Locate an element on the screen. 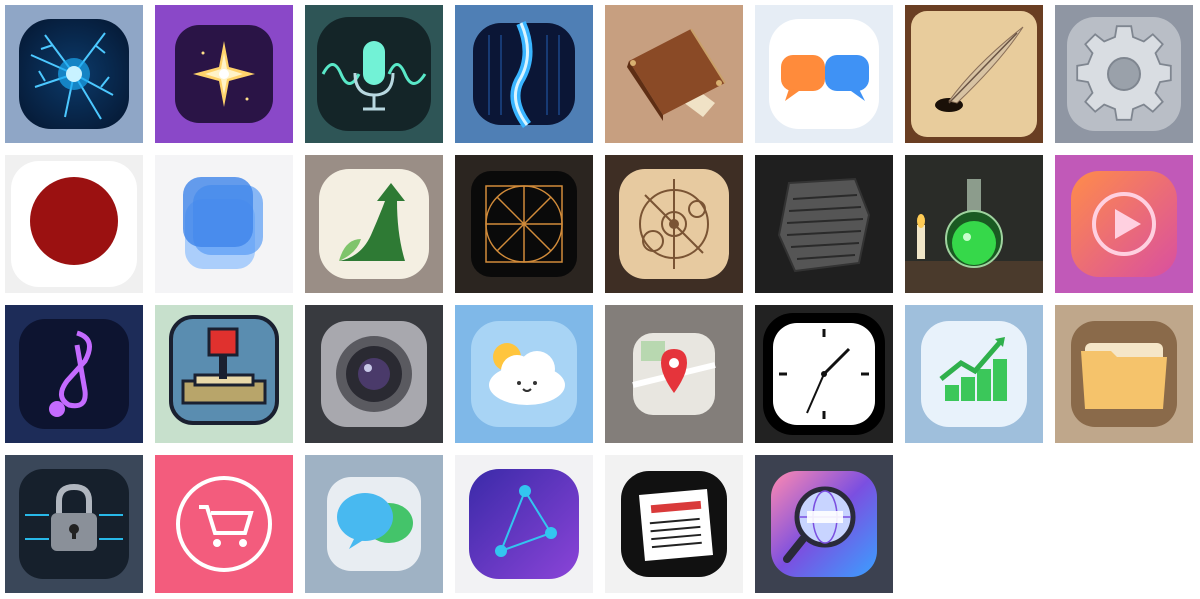 The image size is (1200, 599). data-stream-icon is located at coordinates (524, 74).